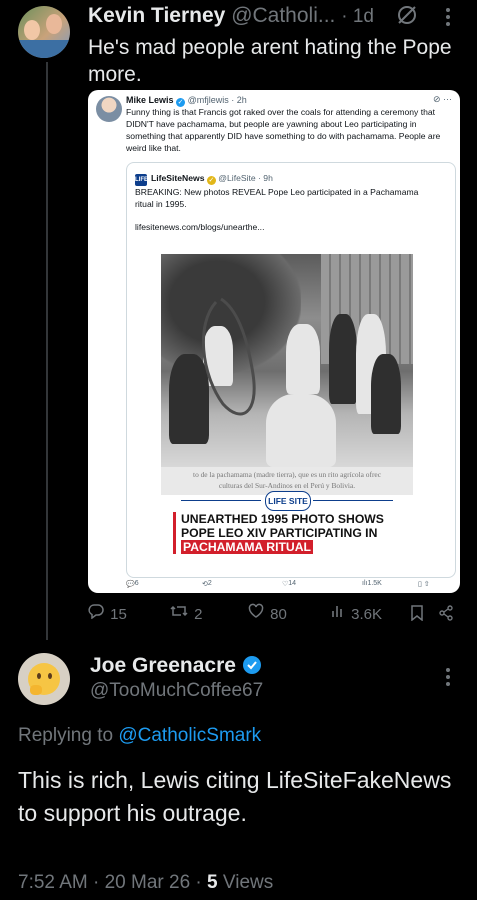 This screenshot has height=900, width=477. Describe the element at coordinates (228, 356) in the screenshot. I see `red-circle-annotation` at that location.